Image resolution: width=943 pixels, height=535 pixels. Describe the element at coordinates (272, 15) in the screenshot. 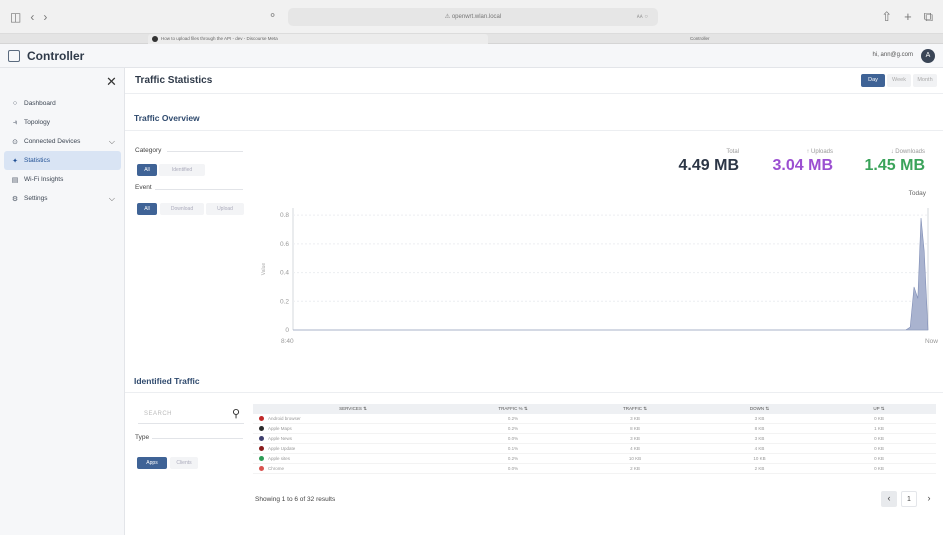

I see `privacy-shield-icon: ⚬` at that location.